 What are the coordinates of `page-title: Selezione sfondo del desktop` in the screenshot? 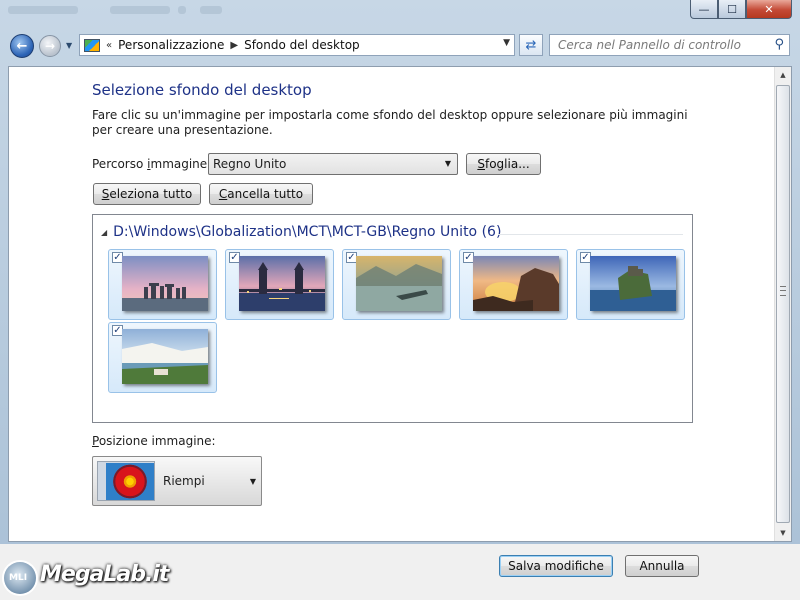 It's located at (202, 90).